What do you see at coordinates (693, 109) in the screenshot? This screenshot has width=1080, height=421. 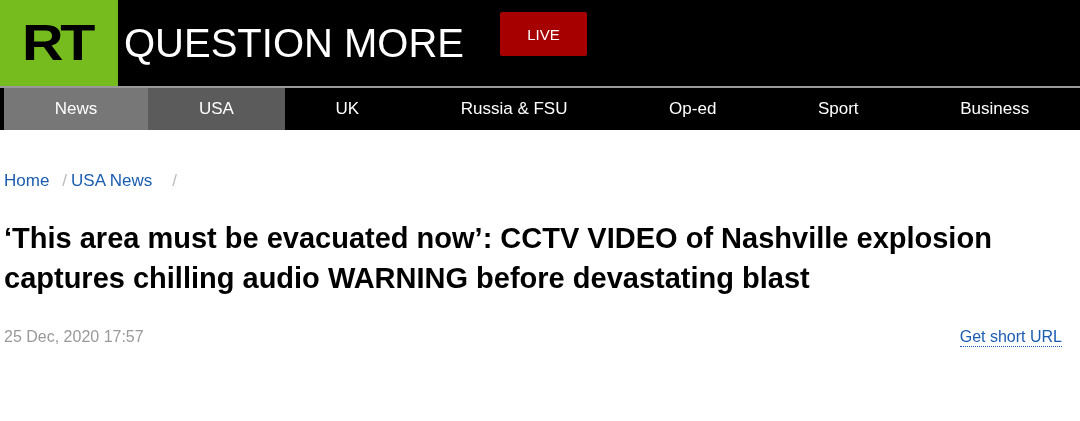 I see `nav-tab: Op-ed` at bounding box center [693, 109].